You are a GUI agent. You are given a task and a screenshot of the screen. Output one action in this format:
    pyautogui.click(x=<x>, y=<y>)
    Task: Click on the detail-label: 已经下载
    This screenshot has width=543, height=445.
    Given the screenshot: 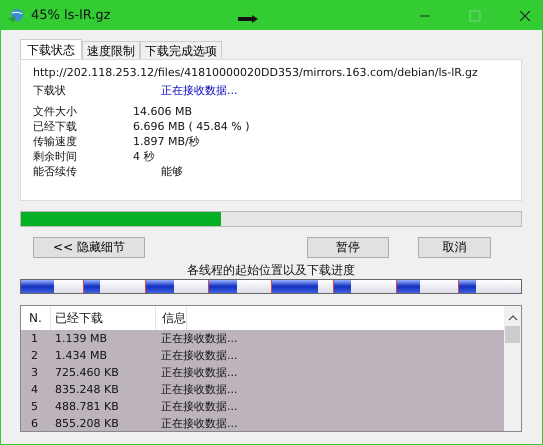 What is the action you would take?
    pyautogui.click(x=55, y=126)
    